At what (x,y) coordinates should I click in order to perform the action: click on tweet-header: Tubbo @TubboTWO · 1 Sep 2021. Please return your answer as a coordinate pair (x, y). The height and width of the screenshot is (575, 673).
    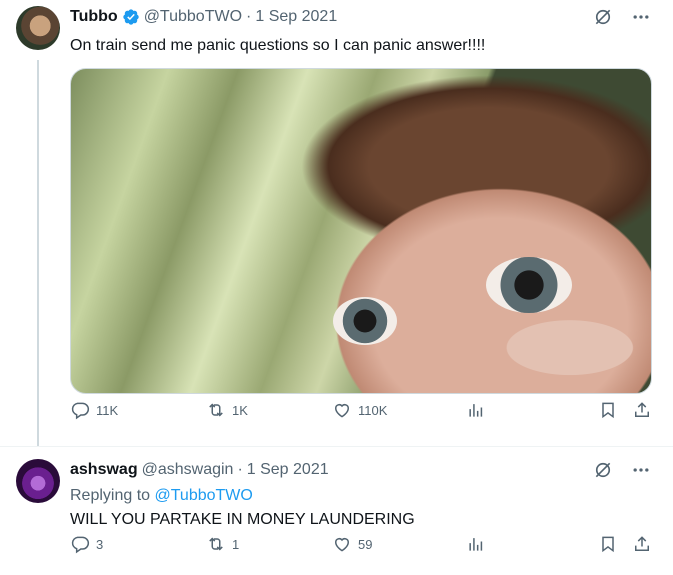
    Looking at the image, I should click on (203, 17).